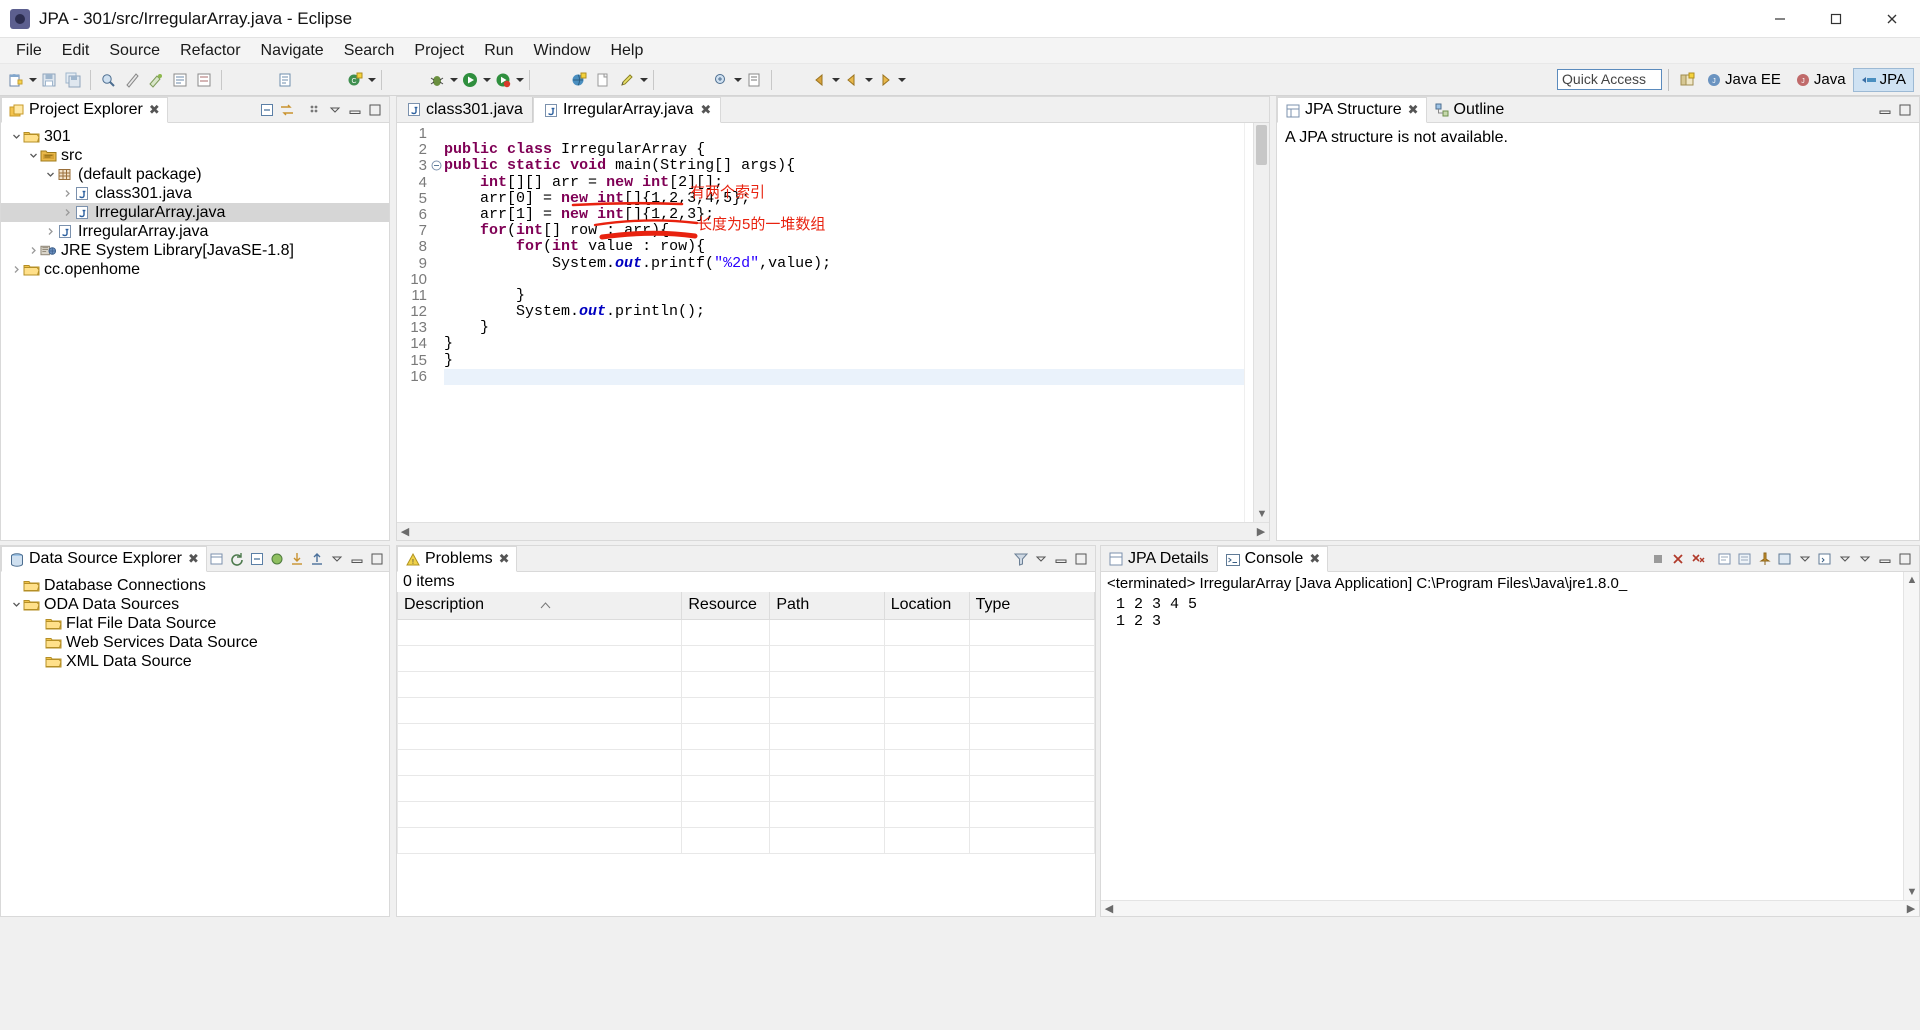  Describe the element at coordinates (519, 80) in the screenshot. I see `run-external-dropdown` at that location.